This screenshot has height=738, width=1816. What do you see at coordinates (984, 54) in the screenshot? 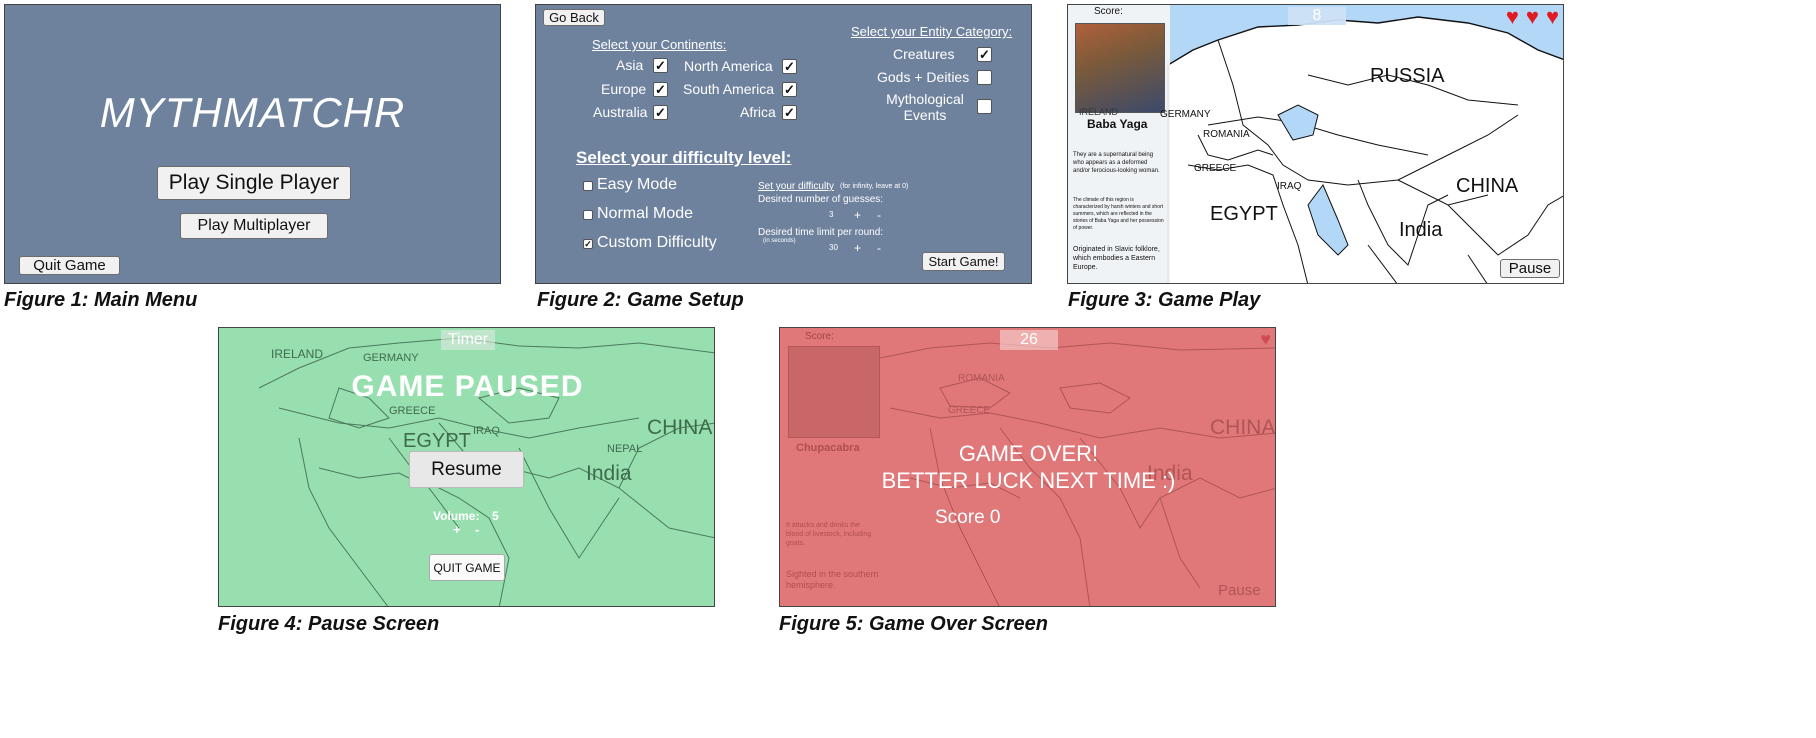
I see `category-creatures-checkbox: ✓` at bounding box center [984, 54].